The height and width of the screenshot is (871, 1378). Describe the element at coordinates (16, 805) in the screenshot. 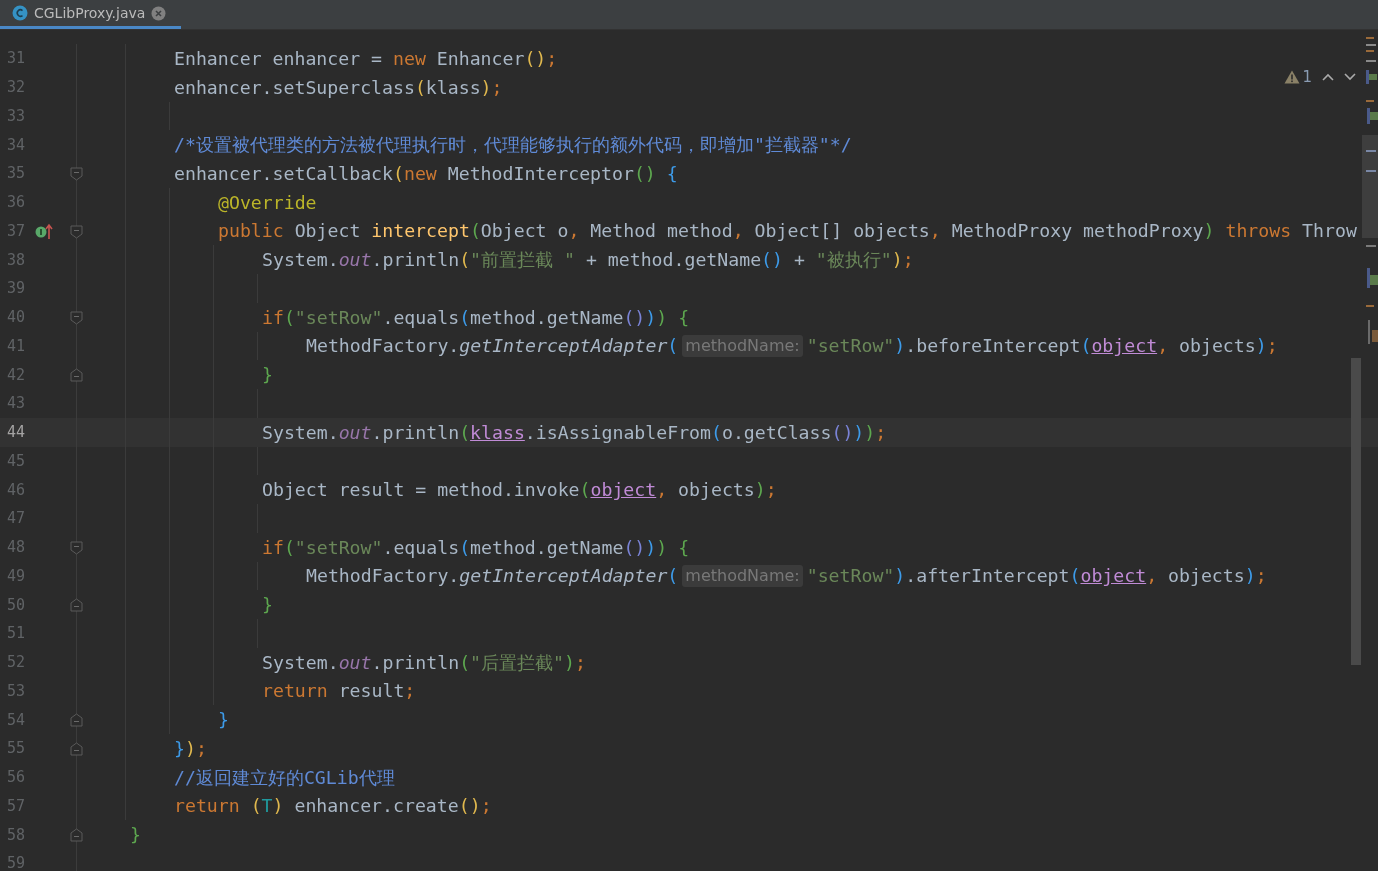

I see `line-number: 57` at that location.